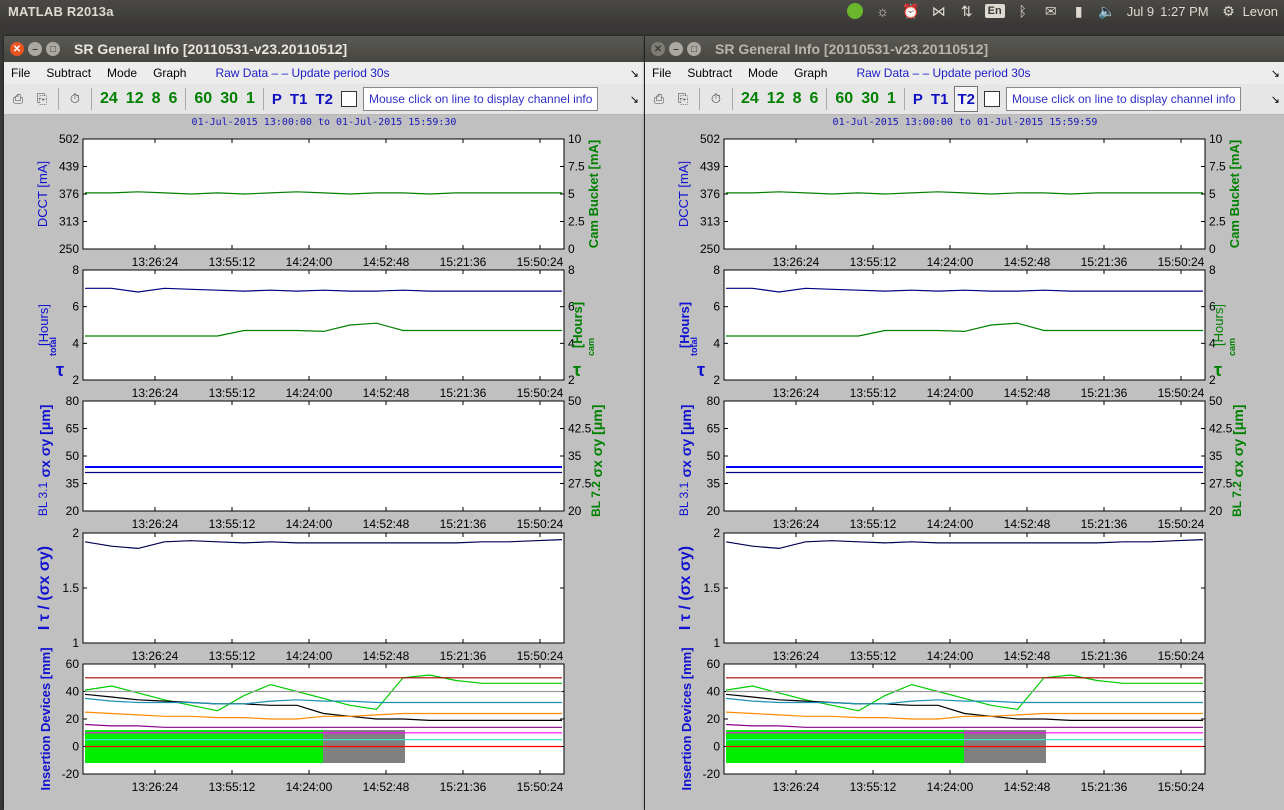  I want to click on battery-icon: ▮, so click(1079, 11).